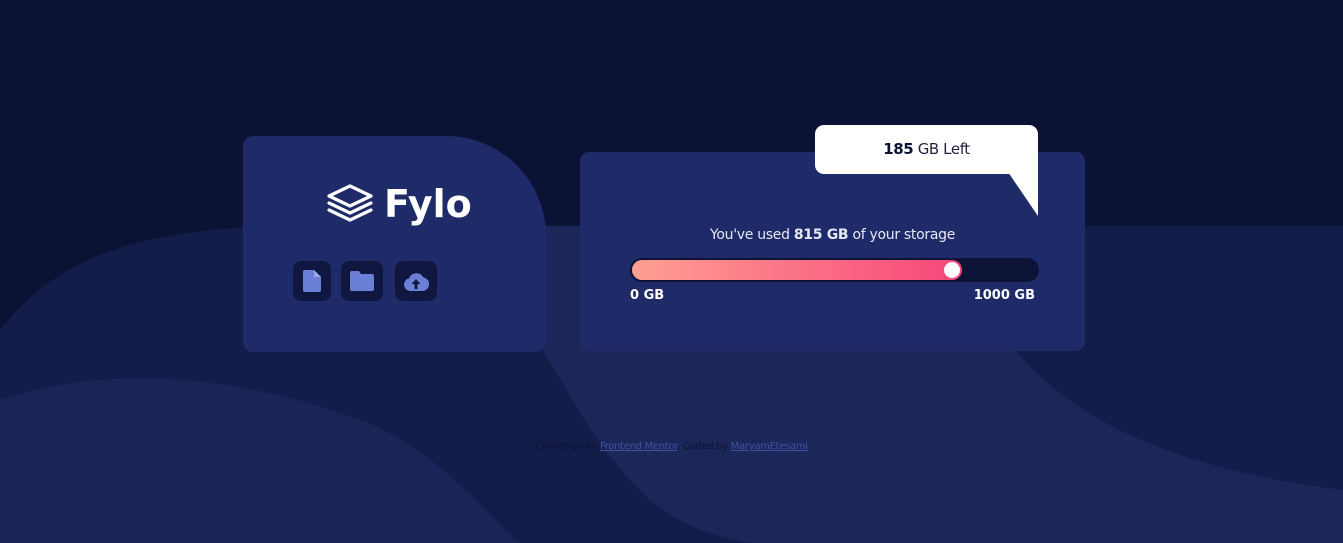  Describe the element at coordinates (944, 149) in the screenshot. I see `remaining-suffix: GB Left` at that location.